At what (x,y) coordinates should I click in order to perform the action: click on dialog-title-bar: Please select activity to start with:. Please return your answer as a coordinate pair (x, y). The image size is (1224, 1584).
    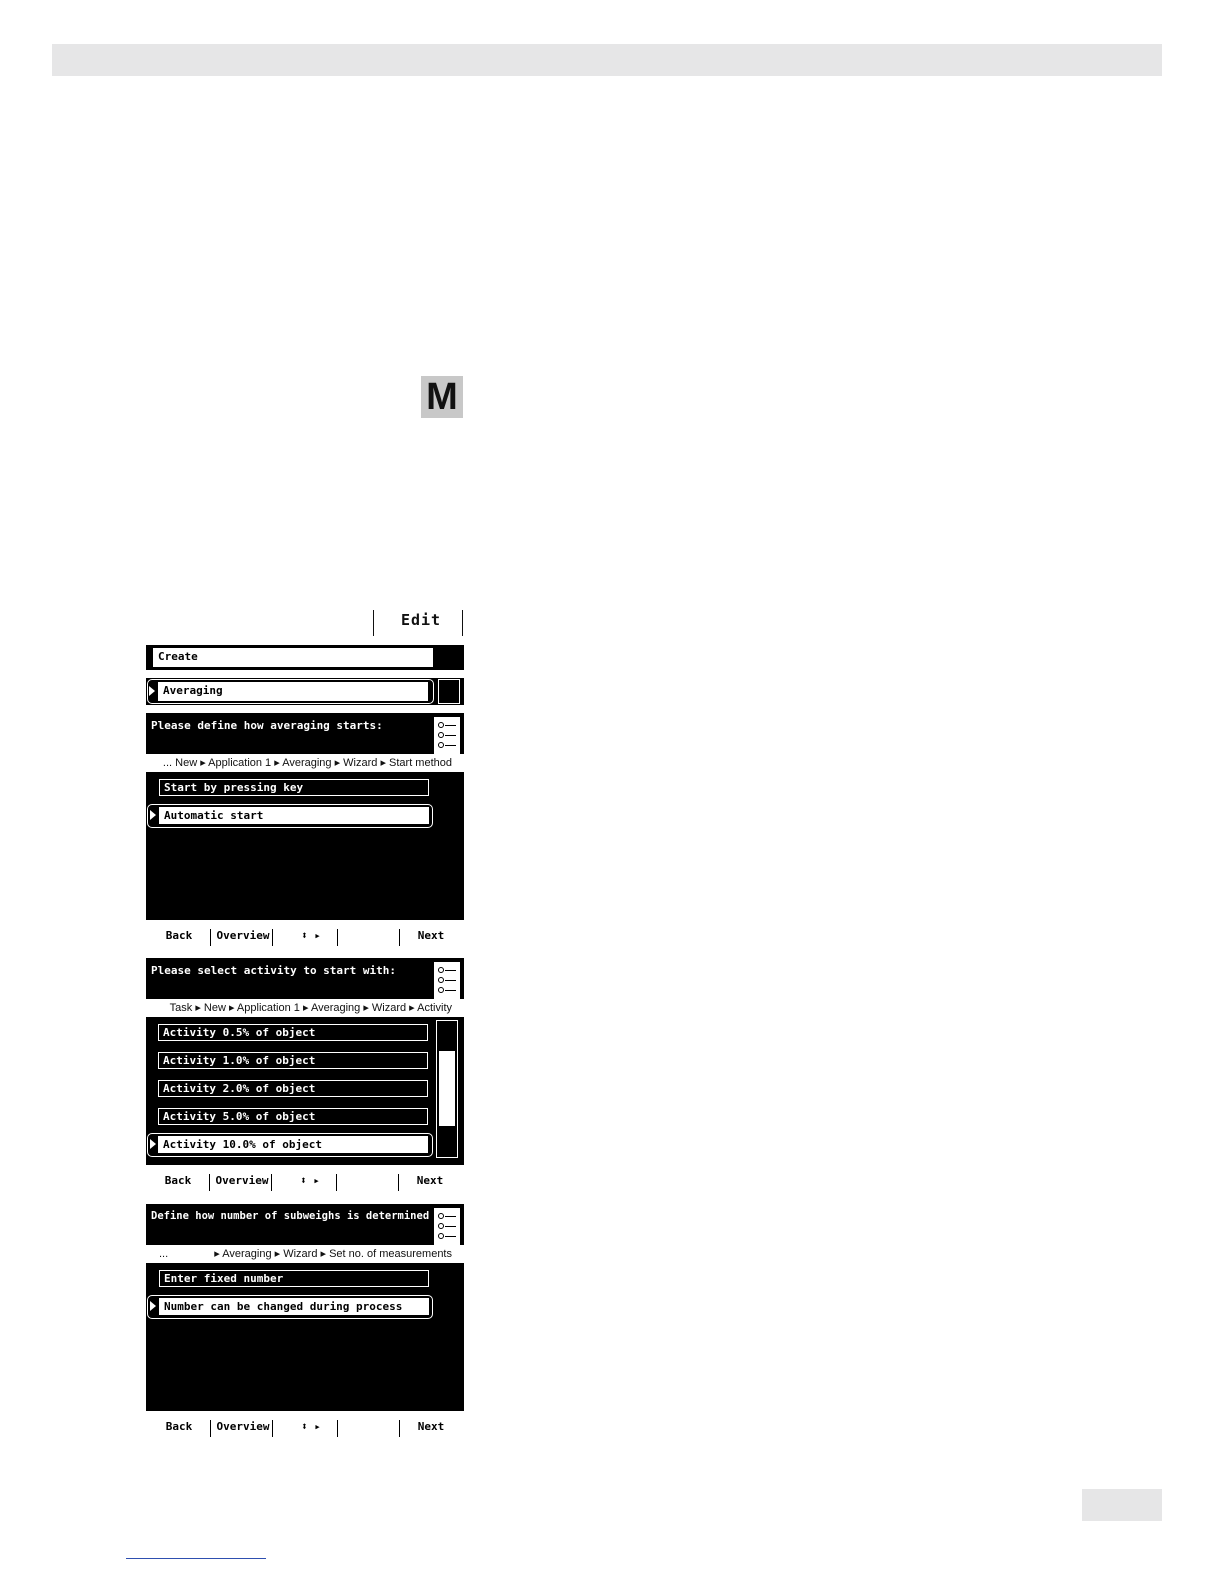
    Looking at the image, I should click on (305, 979).